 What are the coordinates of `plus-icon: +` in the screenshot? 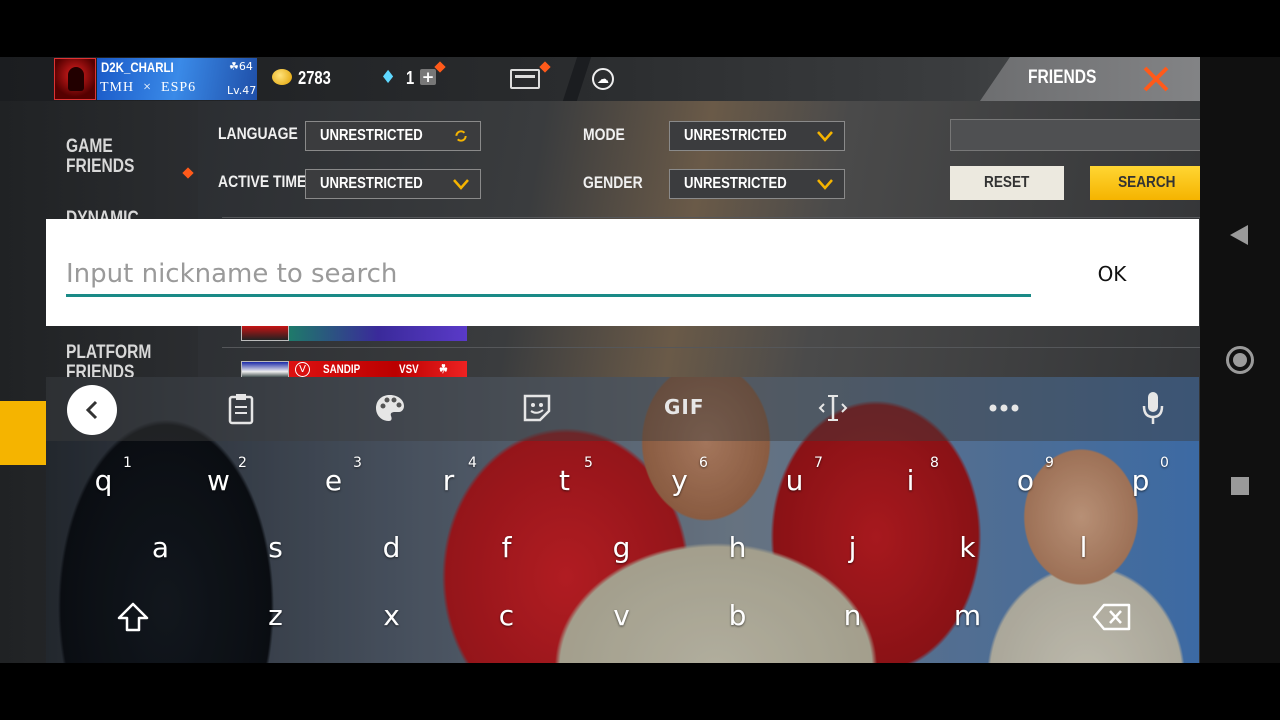 It's located at (428, 77).